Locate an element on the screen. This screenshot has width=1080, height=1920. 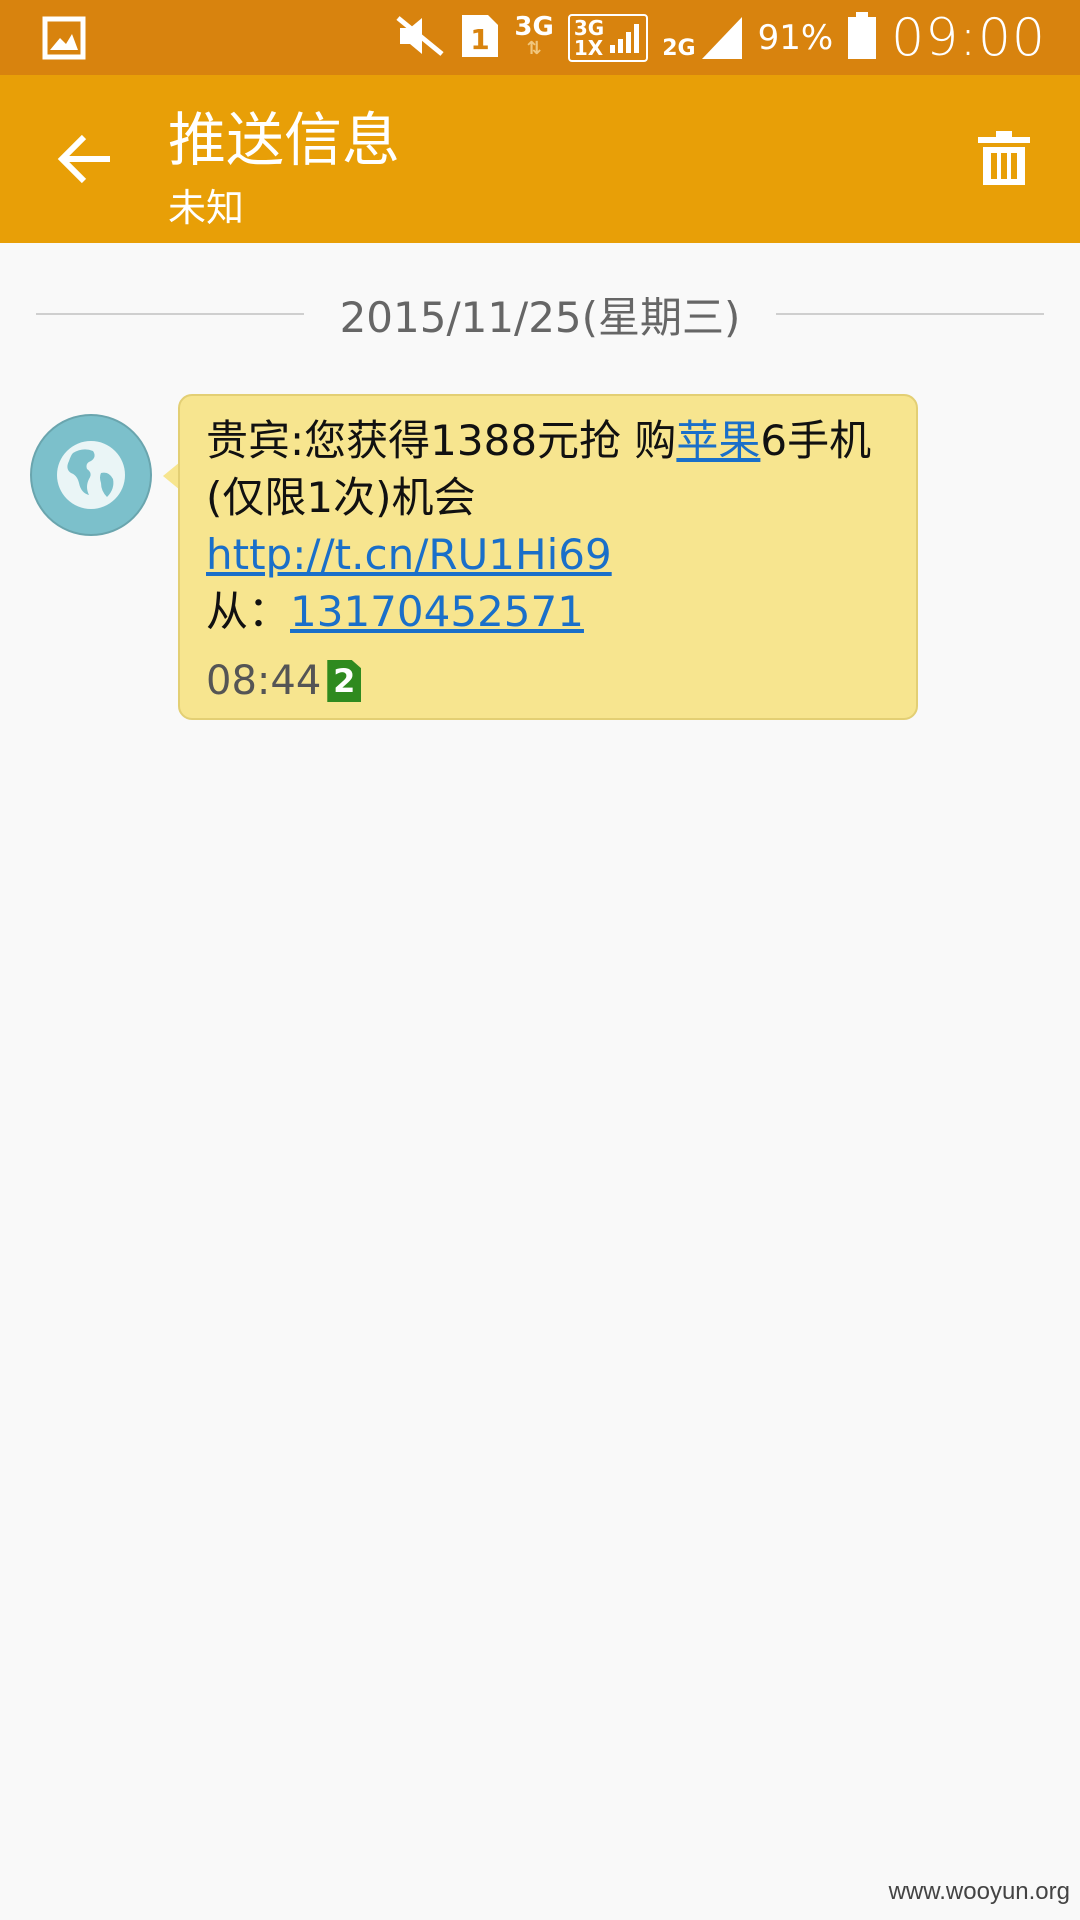
divider-line-left is located at coordinates (170, 314).